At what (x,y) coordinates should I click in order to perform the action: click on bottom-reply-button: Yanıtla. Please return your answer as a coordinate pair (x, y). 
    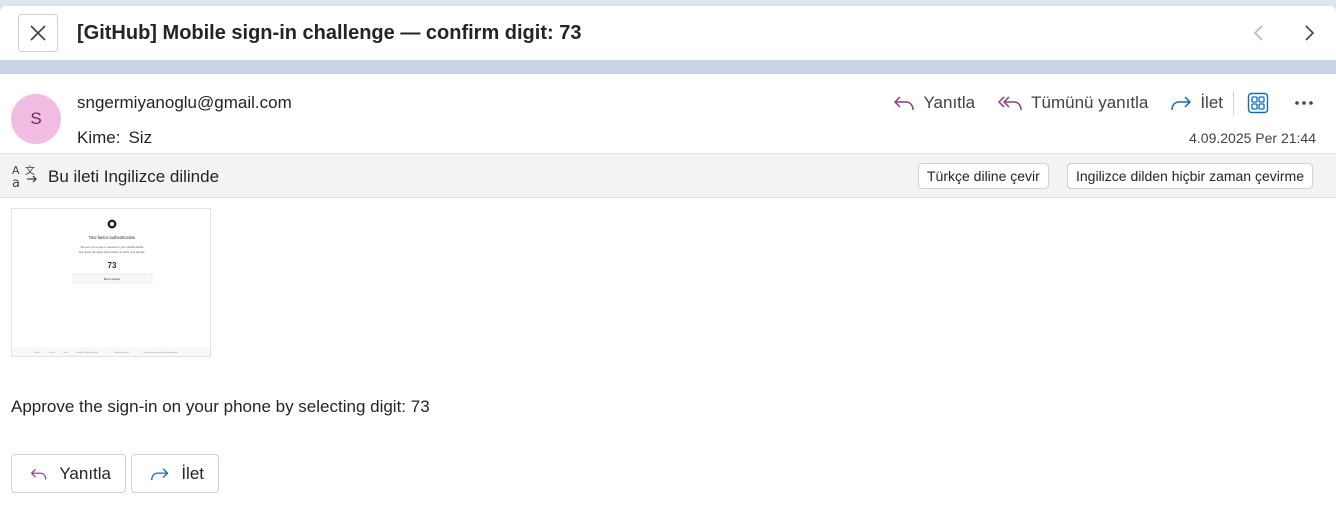
    Looking at the image, I should click on (68, 473).